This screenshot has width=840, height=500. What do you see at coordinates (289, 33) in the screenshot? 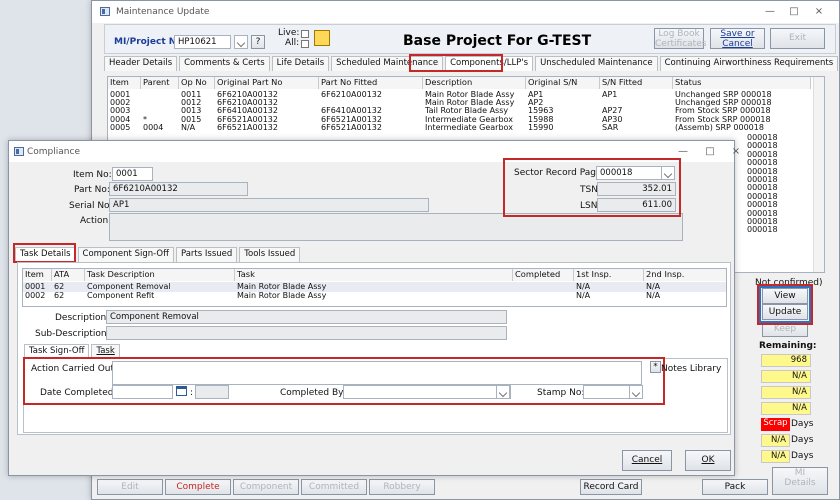
I see `live-label: Live:` at bounding box center [289, 33].